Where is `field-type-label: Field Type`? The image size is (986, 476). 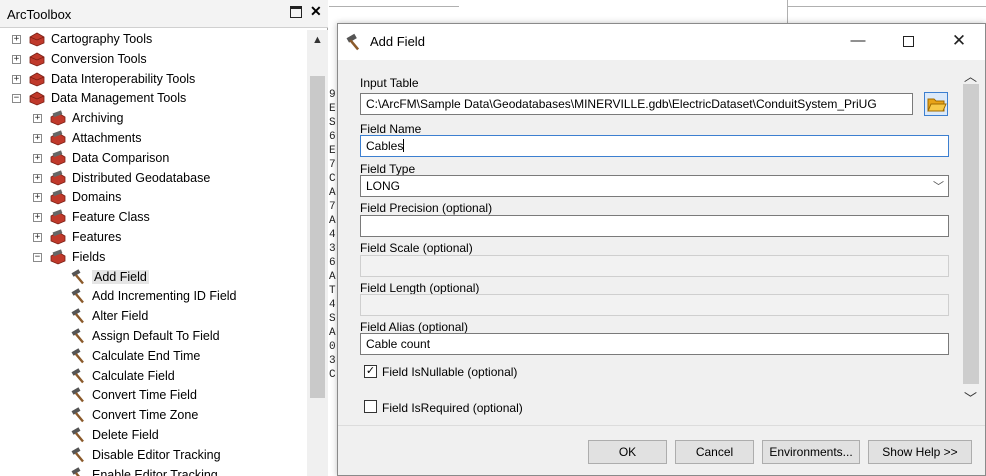 field-type-label: Field Type is located at coordinates (388, 169).